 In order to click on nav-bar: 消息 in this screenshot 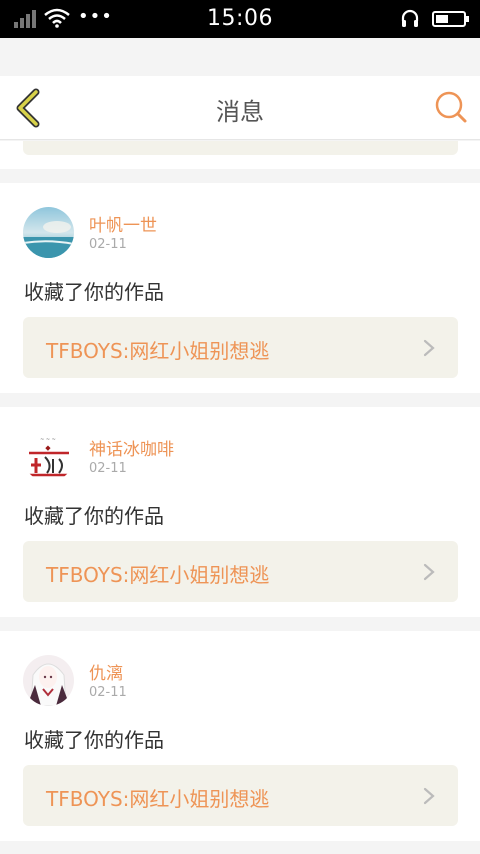, I will do `click(240, 108)`.